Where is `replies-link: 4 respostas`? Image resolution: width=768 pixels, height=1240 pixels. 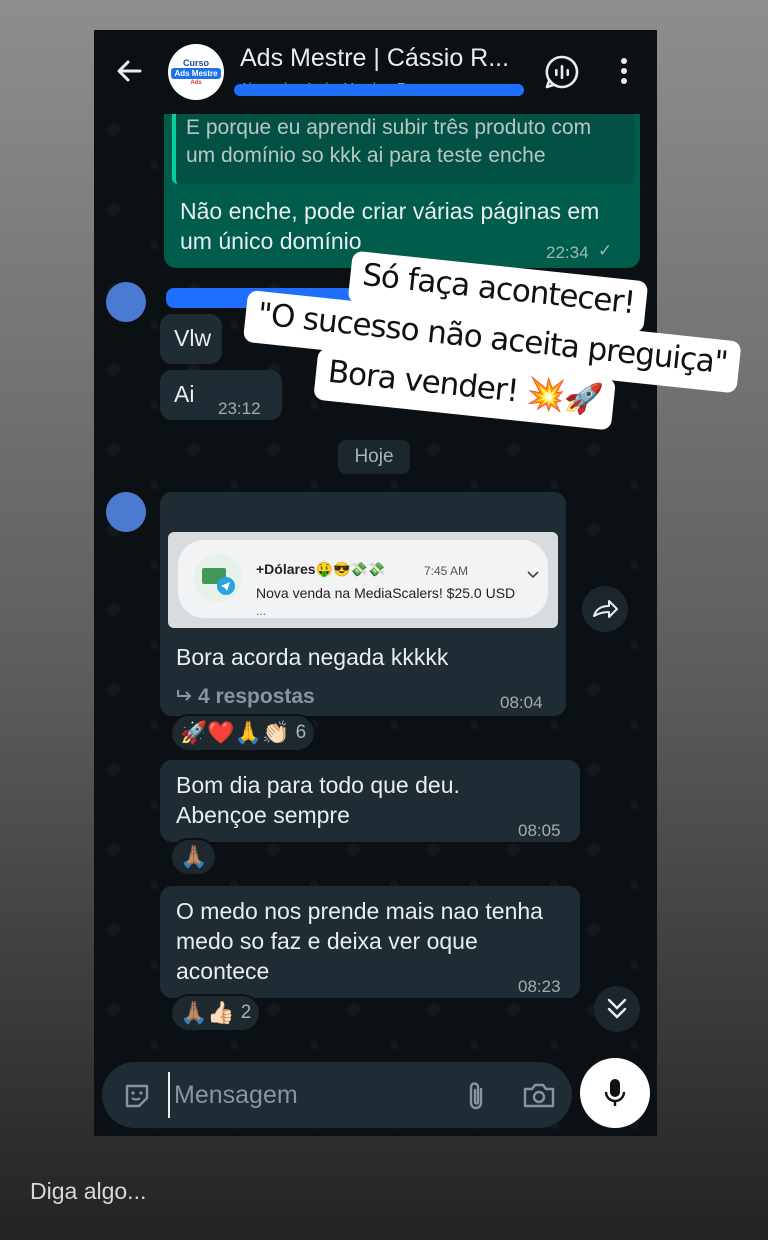 replies-link: 4 respostas is located at coordinates (256, 697).